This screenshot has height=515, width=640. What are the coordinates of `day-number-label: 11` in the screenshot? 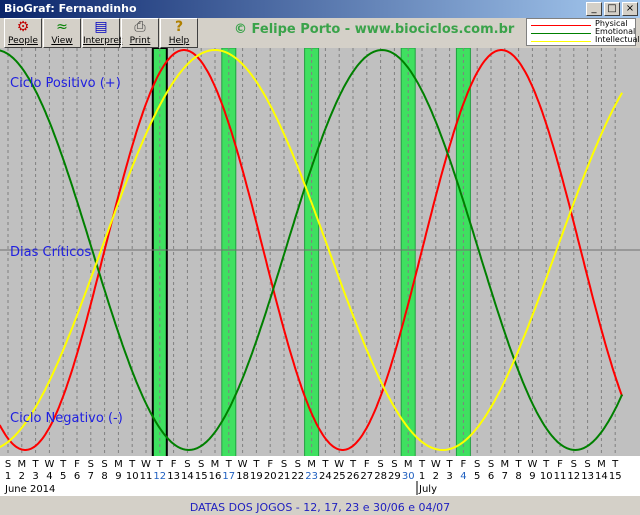 It's located at (560, 476).